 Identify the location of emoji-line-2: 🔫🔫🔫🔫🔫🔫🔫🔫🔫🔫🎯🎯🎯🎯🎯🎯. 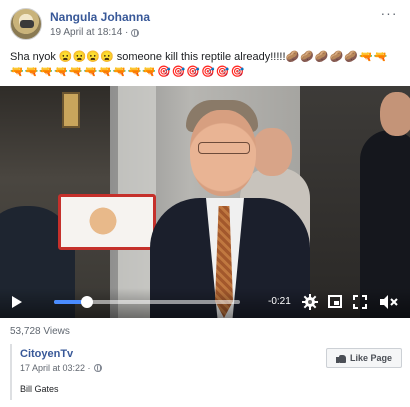
(128, 72).